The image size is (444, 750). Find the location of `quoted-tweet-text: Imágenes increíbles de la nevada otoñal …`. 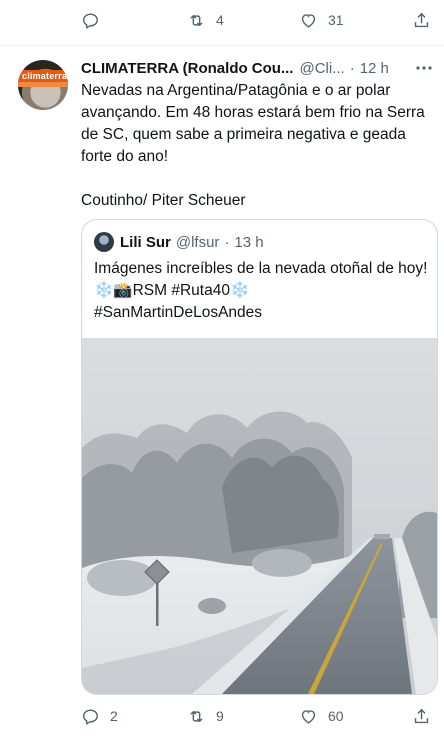

quoted-tweet-text: Imágenes increíbles de la nevada otoñal … is located at coordinates (261, 291).